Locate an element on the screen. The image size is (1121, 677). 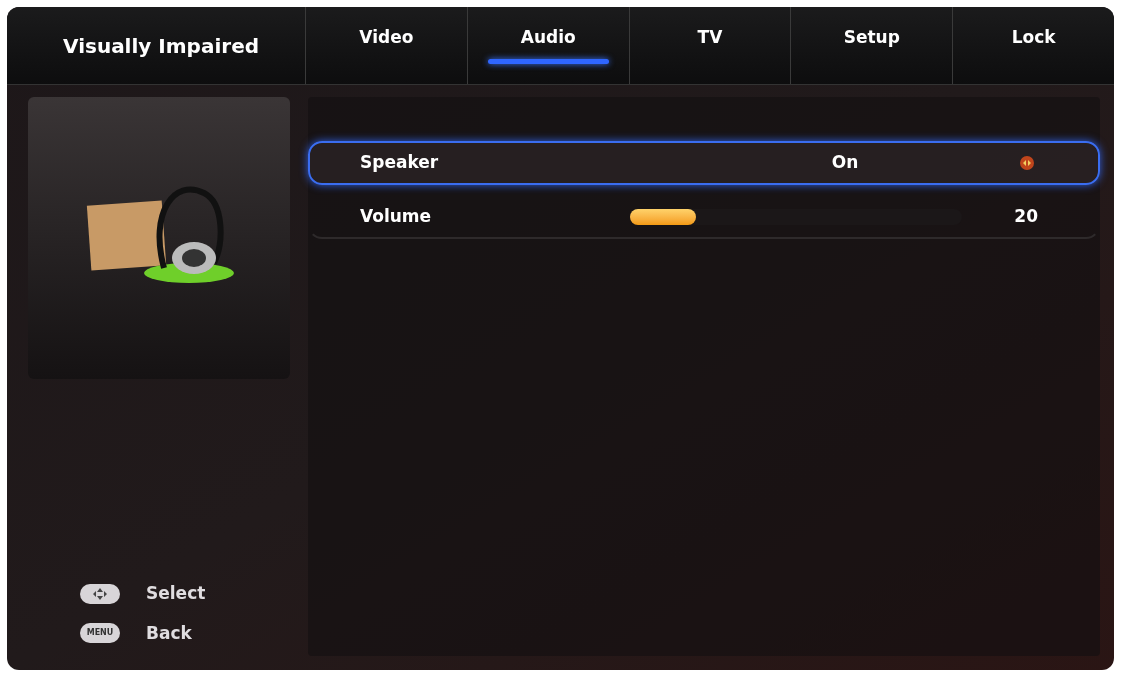
menu-tab: Lock is located at coordinates (1033, 45).